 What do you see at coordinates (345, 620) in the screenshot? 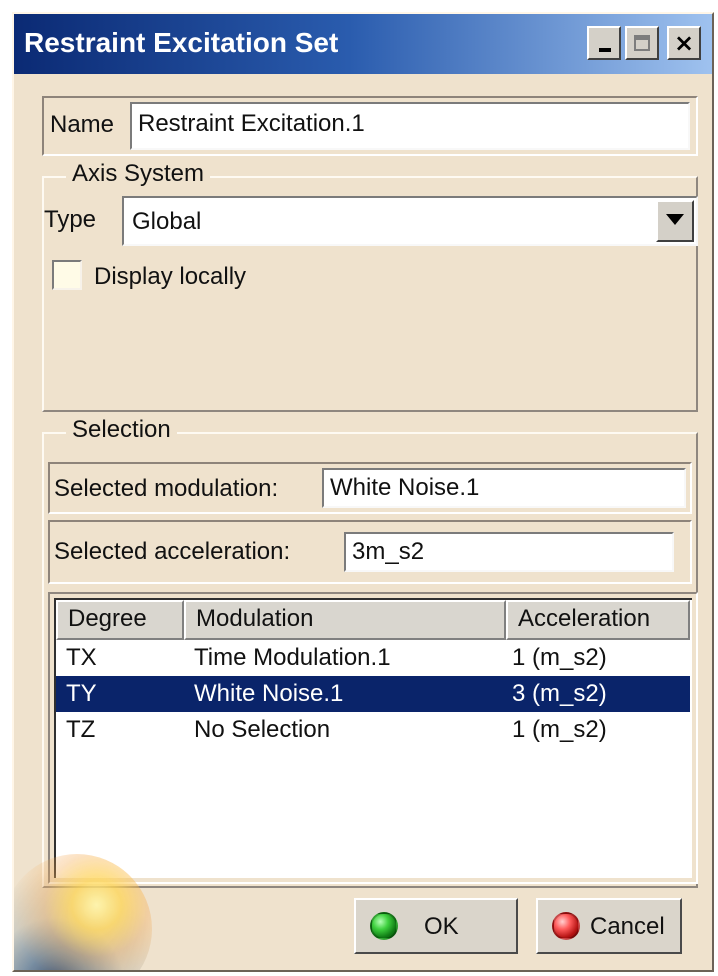
I see `column-header-modulation: Modulation` at bounding box center [345, 620].